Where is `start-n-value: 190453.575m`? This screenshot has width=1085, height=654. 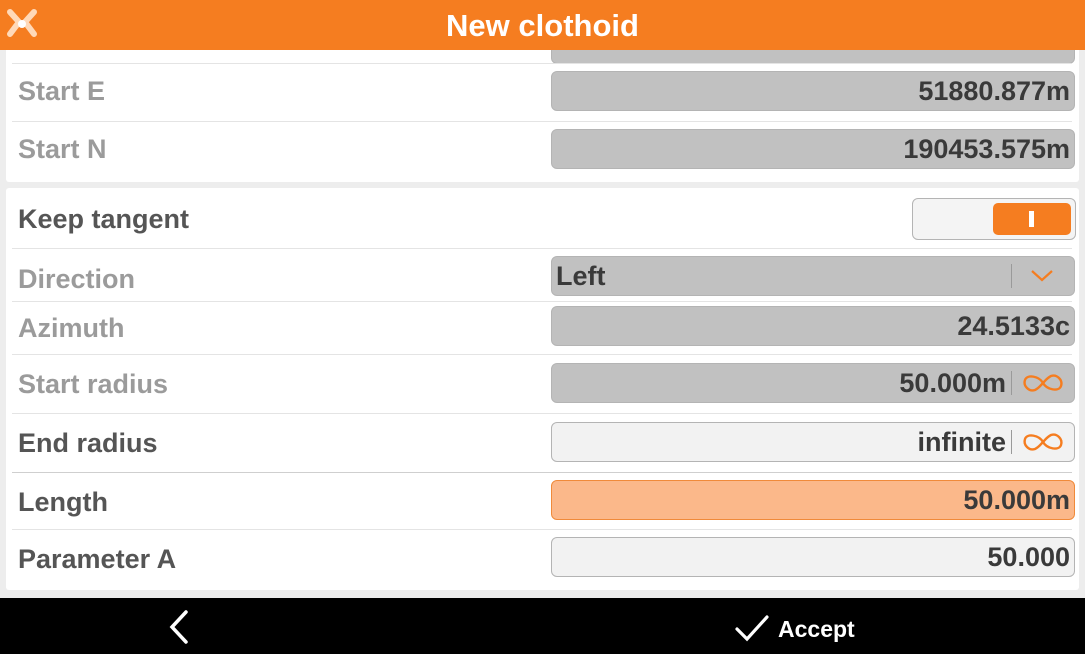 start-n-value: 190453.575m is located at coordinates (986, 149).